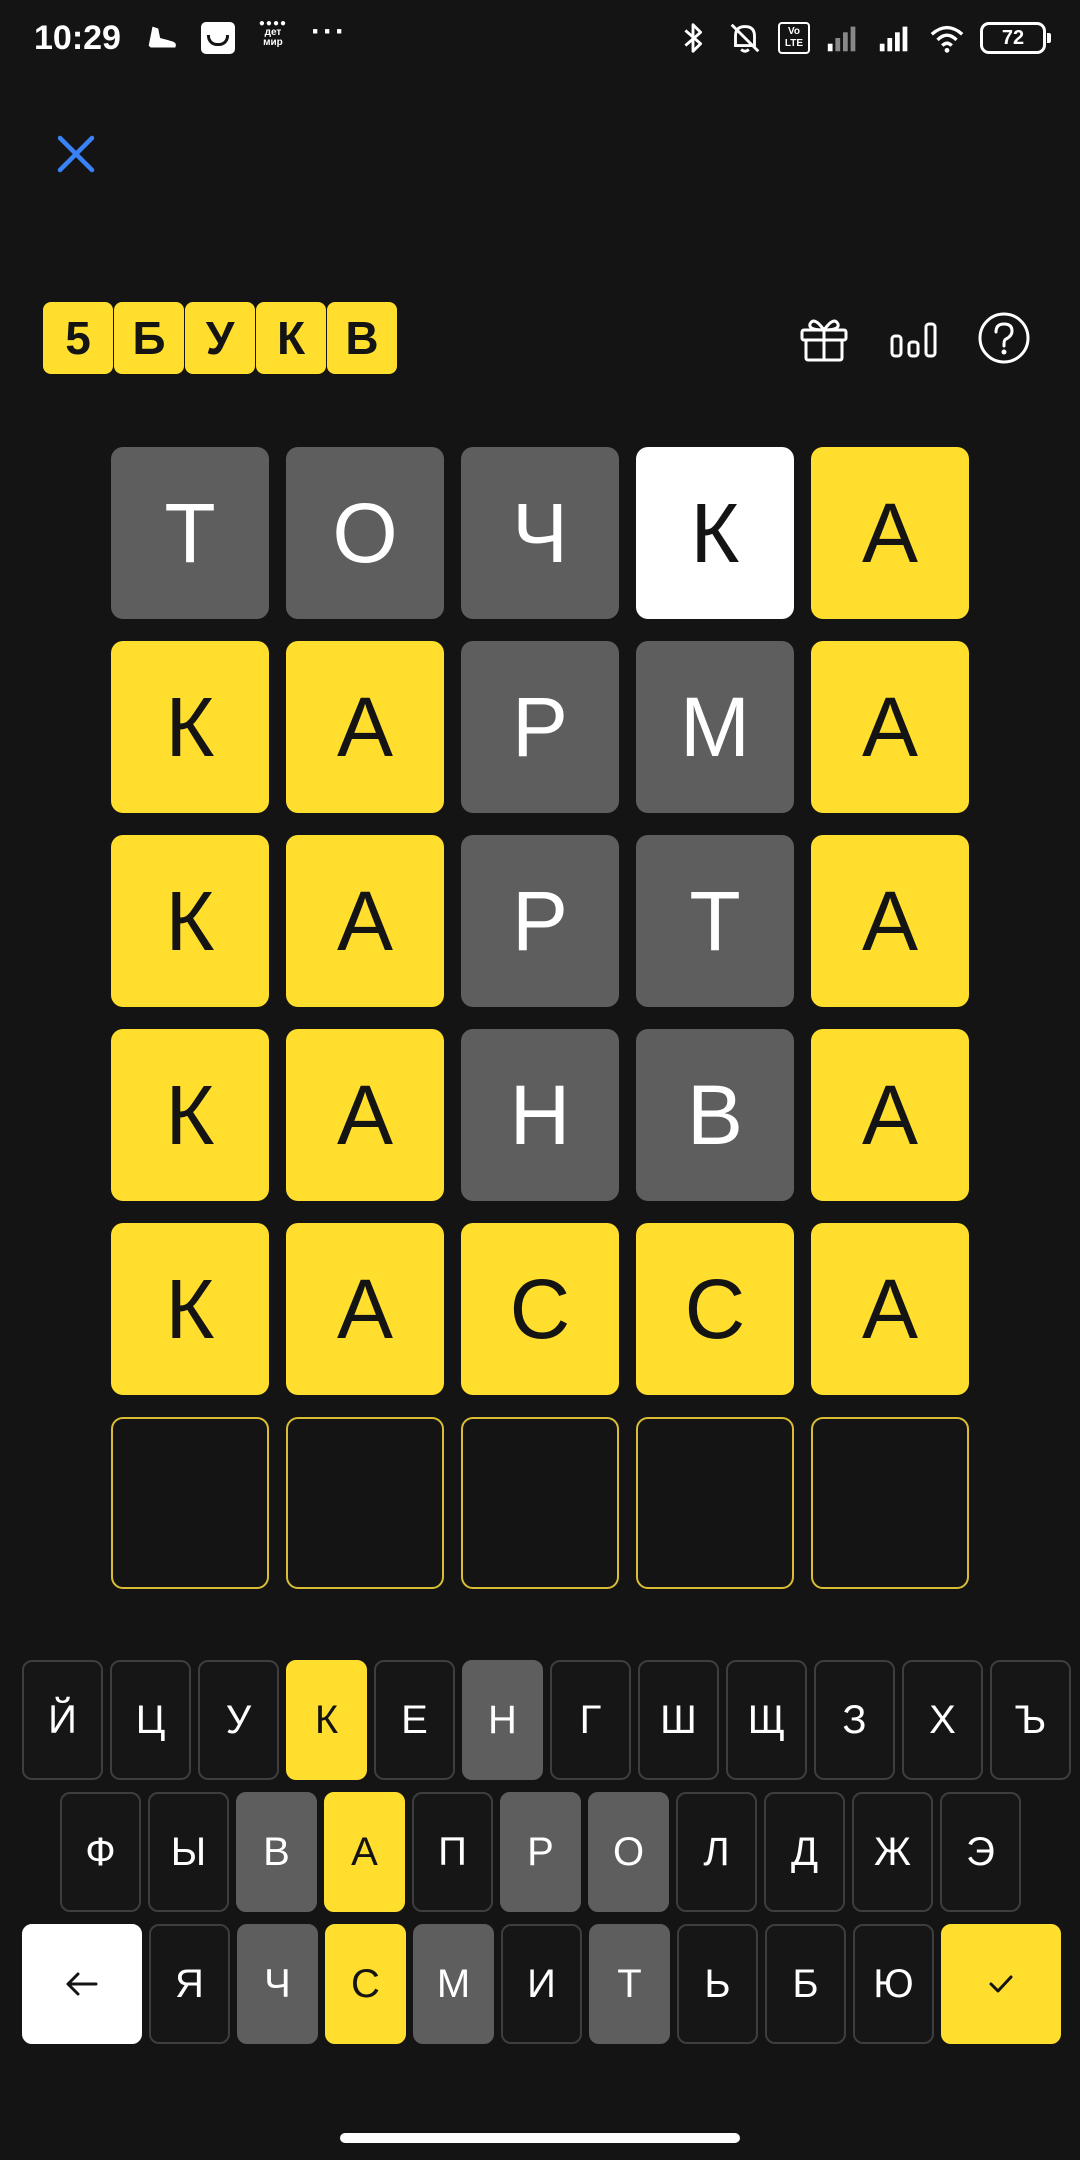  I want to click on volte-label-2: LTE, so click(794, 43).